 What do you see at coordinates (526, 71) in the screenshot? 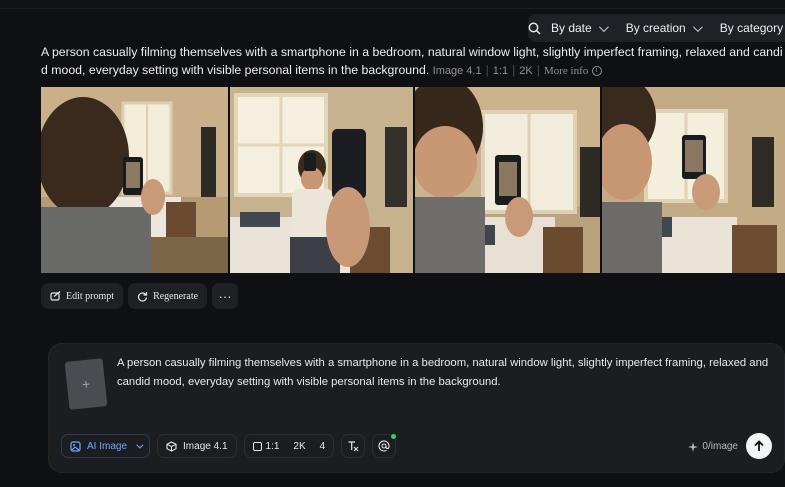
I see `result-resolution: 2K` at bounding box center [526, 71].